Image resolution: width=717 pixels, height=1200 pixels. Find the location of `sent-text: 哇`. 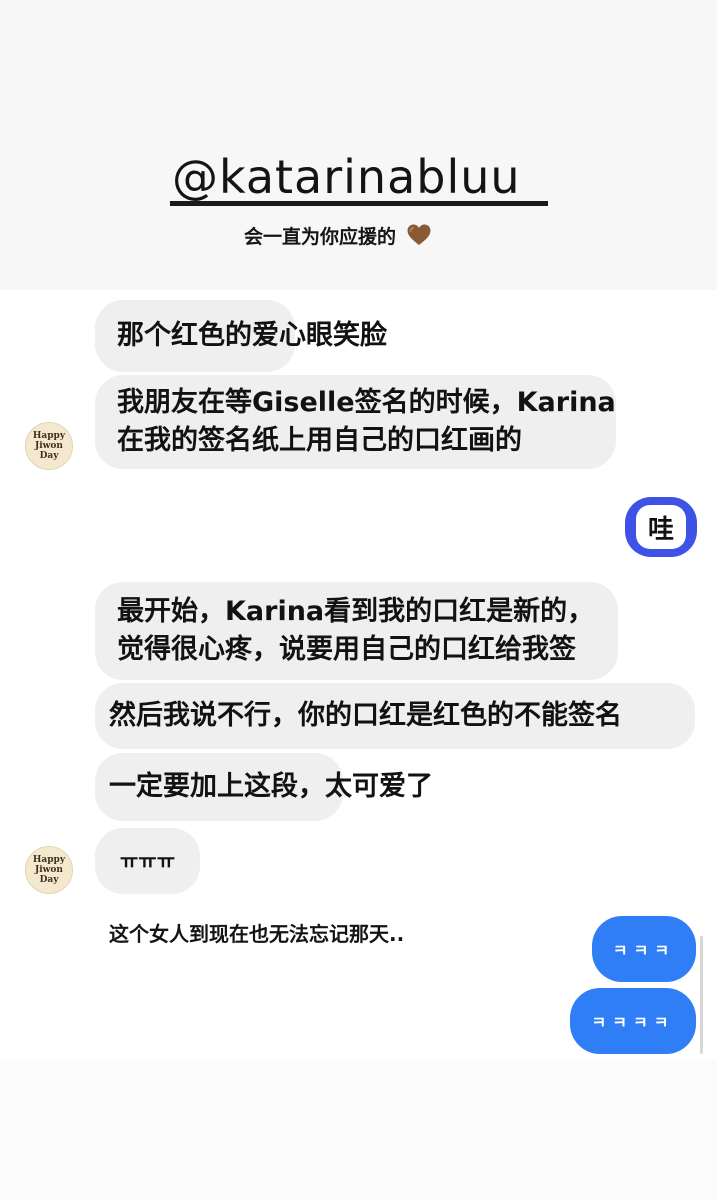

sent-text: 哇 is located at coordinates (660, 529).